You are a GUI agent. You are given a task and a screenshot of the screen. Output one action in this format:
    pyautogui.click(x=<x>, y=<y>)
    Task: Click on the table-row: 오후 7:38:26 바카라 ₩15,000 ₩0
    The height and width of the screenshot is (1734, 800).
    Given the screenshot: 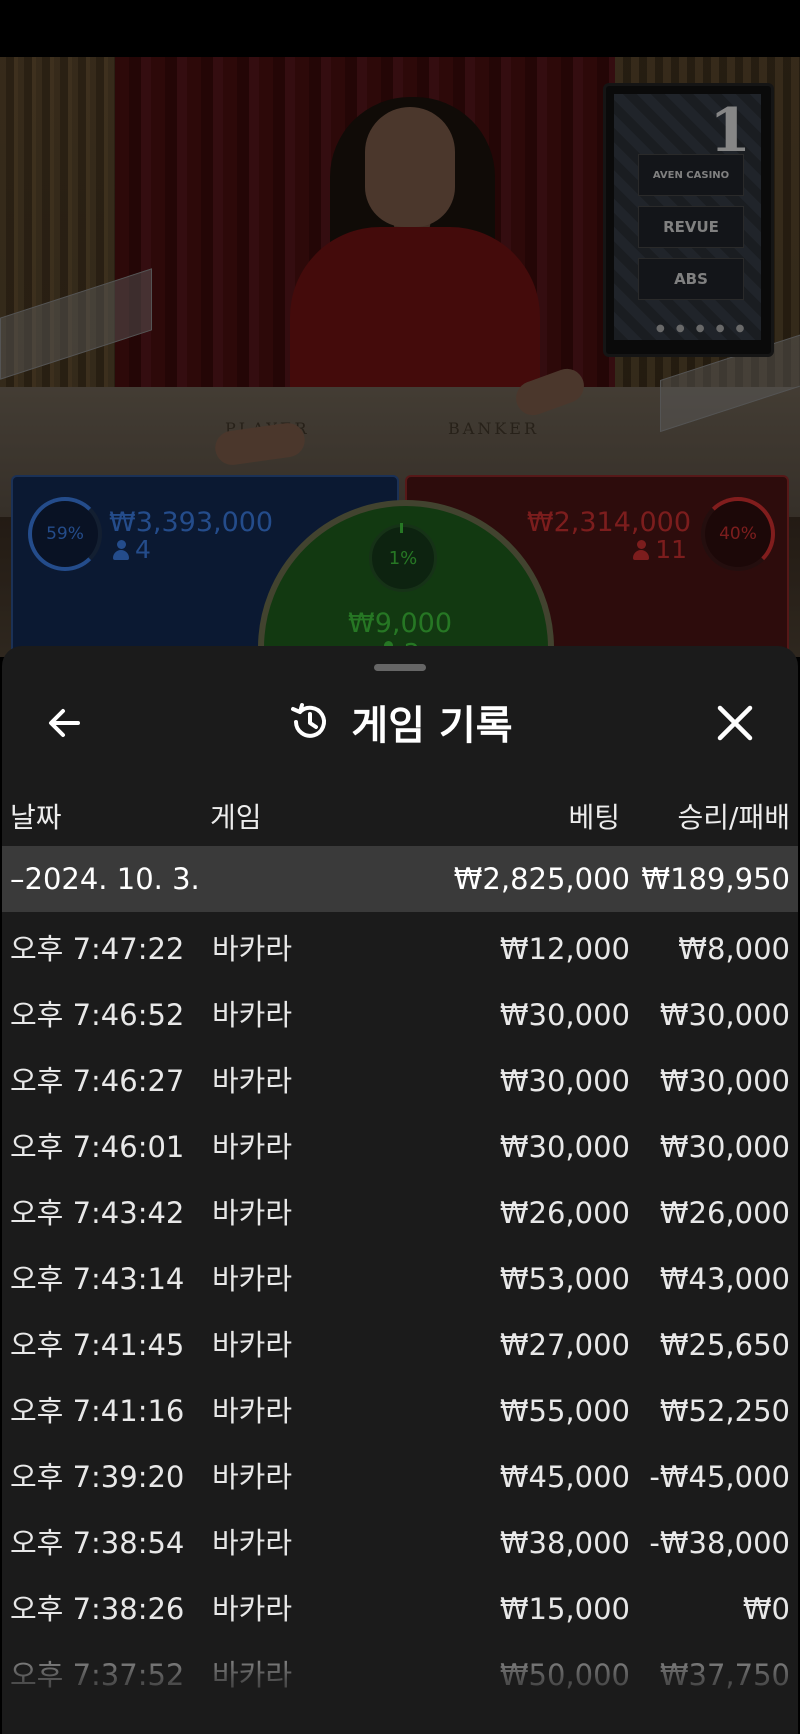 What is the action you would take?
    pyautogui.click(x=400, y=1609)
    